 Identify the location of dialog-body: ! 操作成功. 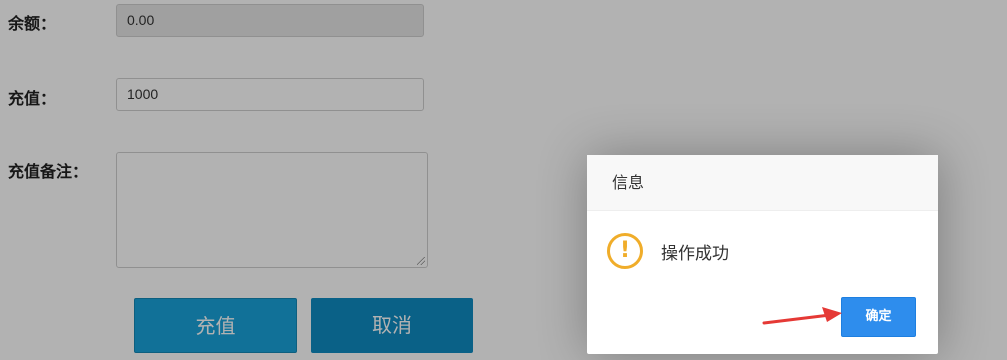
(762, 255).